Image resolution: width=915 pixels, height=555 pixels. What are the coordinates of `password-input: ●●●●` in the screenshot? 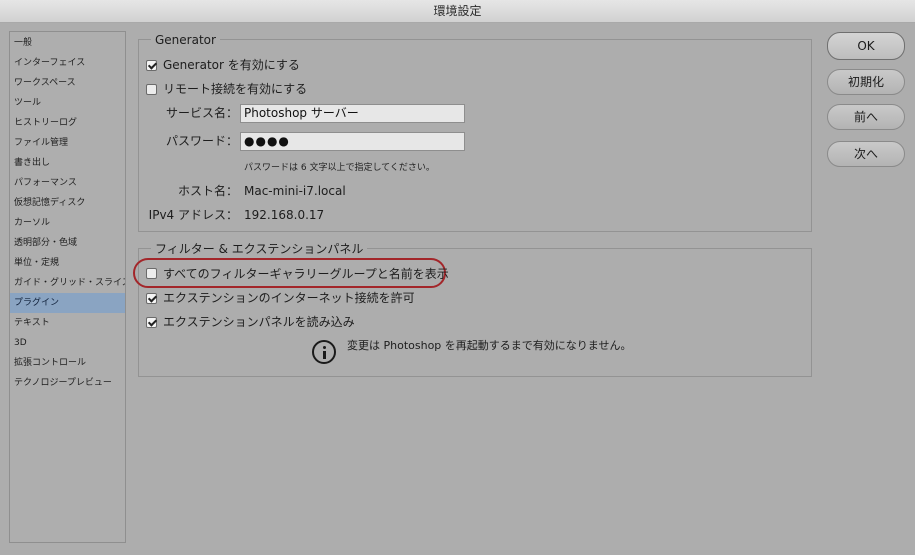 It's located at (352, 141).